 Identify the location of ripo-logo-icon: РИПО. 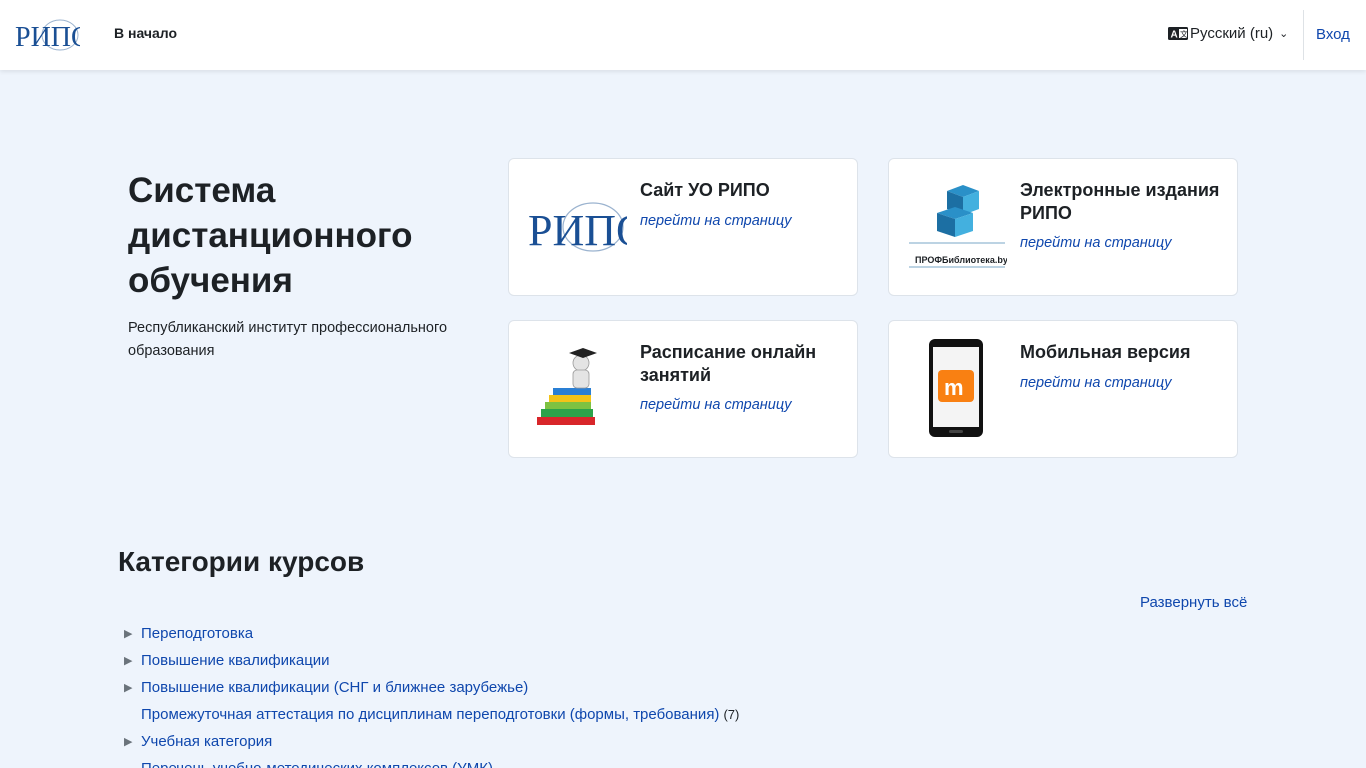
(577, 228).